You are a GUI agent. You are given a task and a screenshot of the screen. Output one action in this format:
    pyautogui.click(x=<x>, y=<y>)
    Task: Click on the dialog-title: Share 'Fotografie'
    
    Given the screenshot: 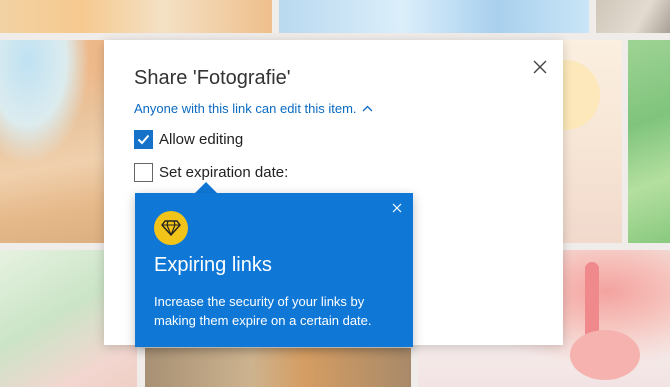 What is the action you would take?
    pyautogui.click(x=212, y=78)
    